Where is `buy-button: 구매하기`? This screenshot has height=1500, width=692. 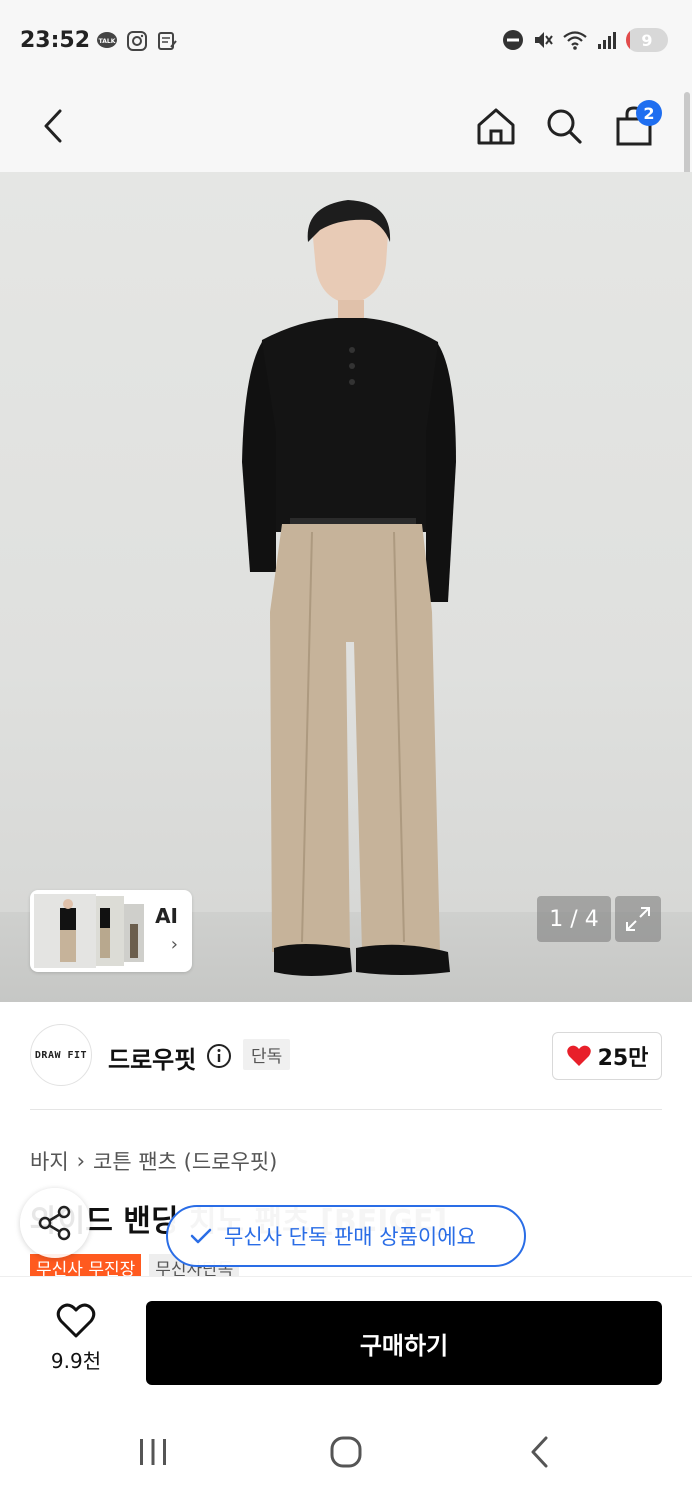 buy-button: 구매하기 is located at coordinates (404, 1343).